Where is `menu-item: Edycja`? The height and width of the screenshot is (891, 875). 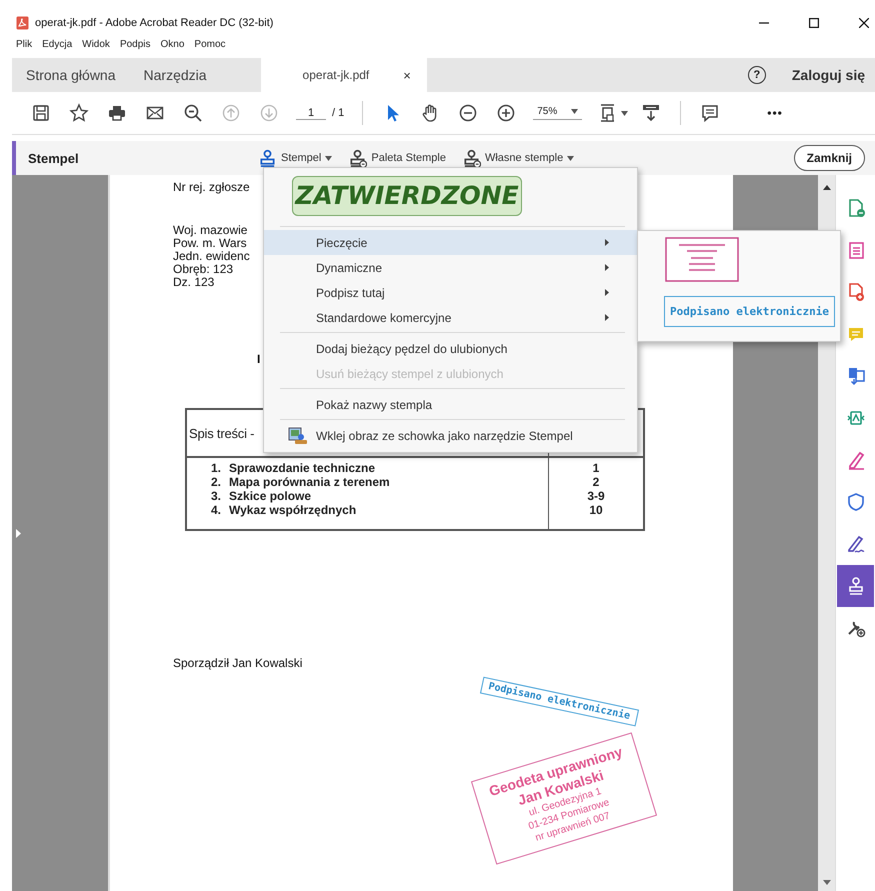 menu-item: Edycja is located at coordinates (57, 44).